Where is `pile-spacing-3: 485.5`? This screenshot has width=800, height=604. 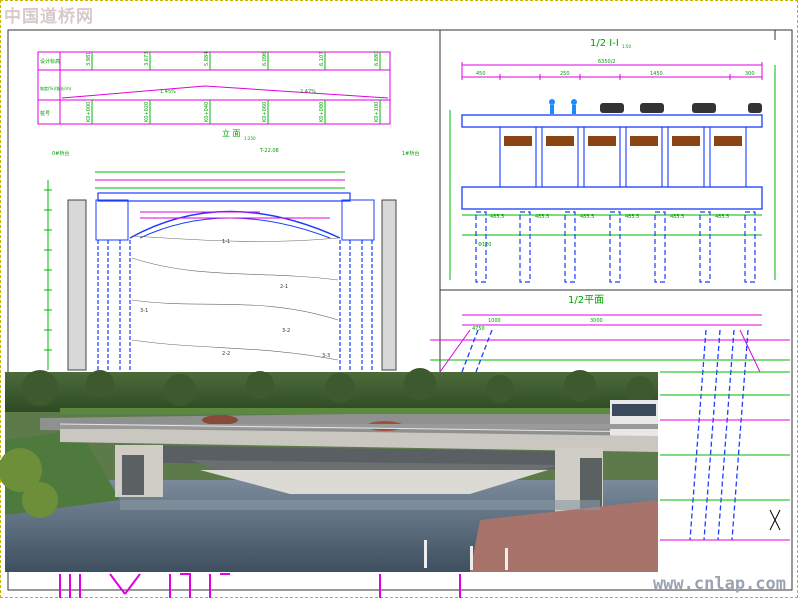
pile-spacing-3: 485.5 is located at coordinates (587, 217).